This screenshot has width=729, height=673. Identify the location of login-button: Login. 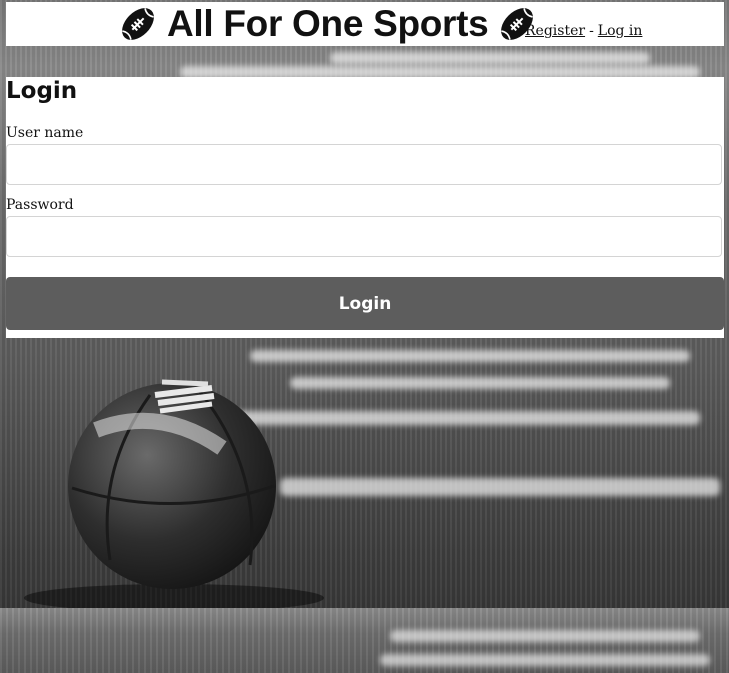
(365, 303).